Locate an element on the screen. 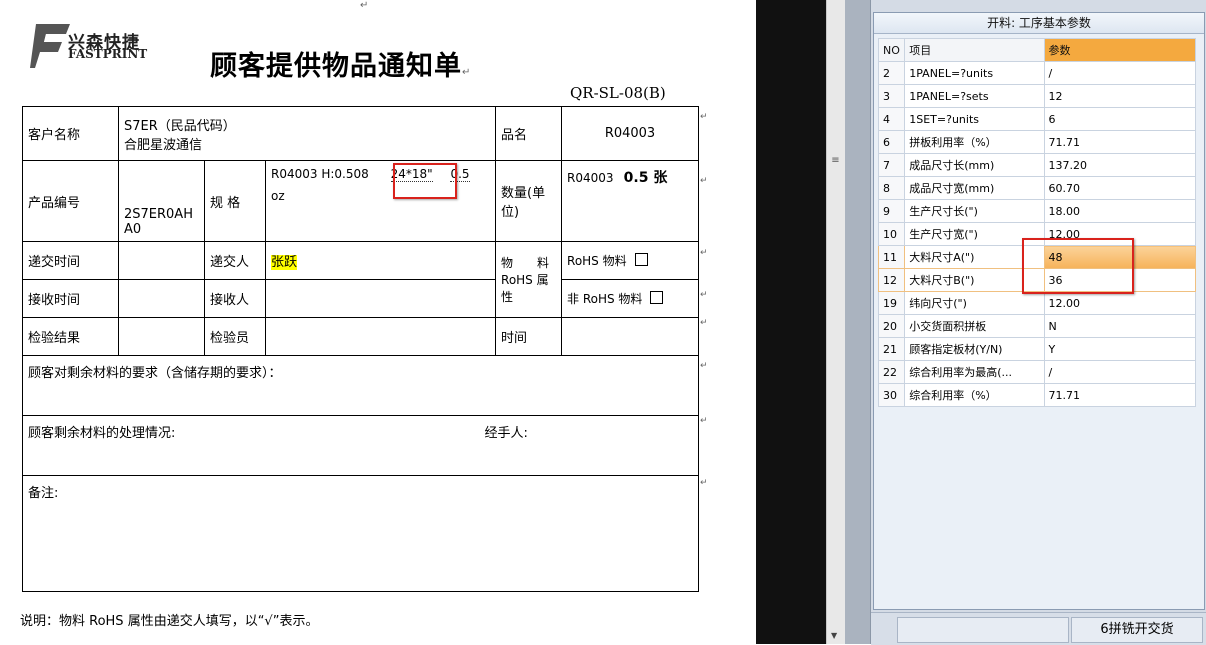  product-name-value: R04003 is located at coordinates (630, 133).